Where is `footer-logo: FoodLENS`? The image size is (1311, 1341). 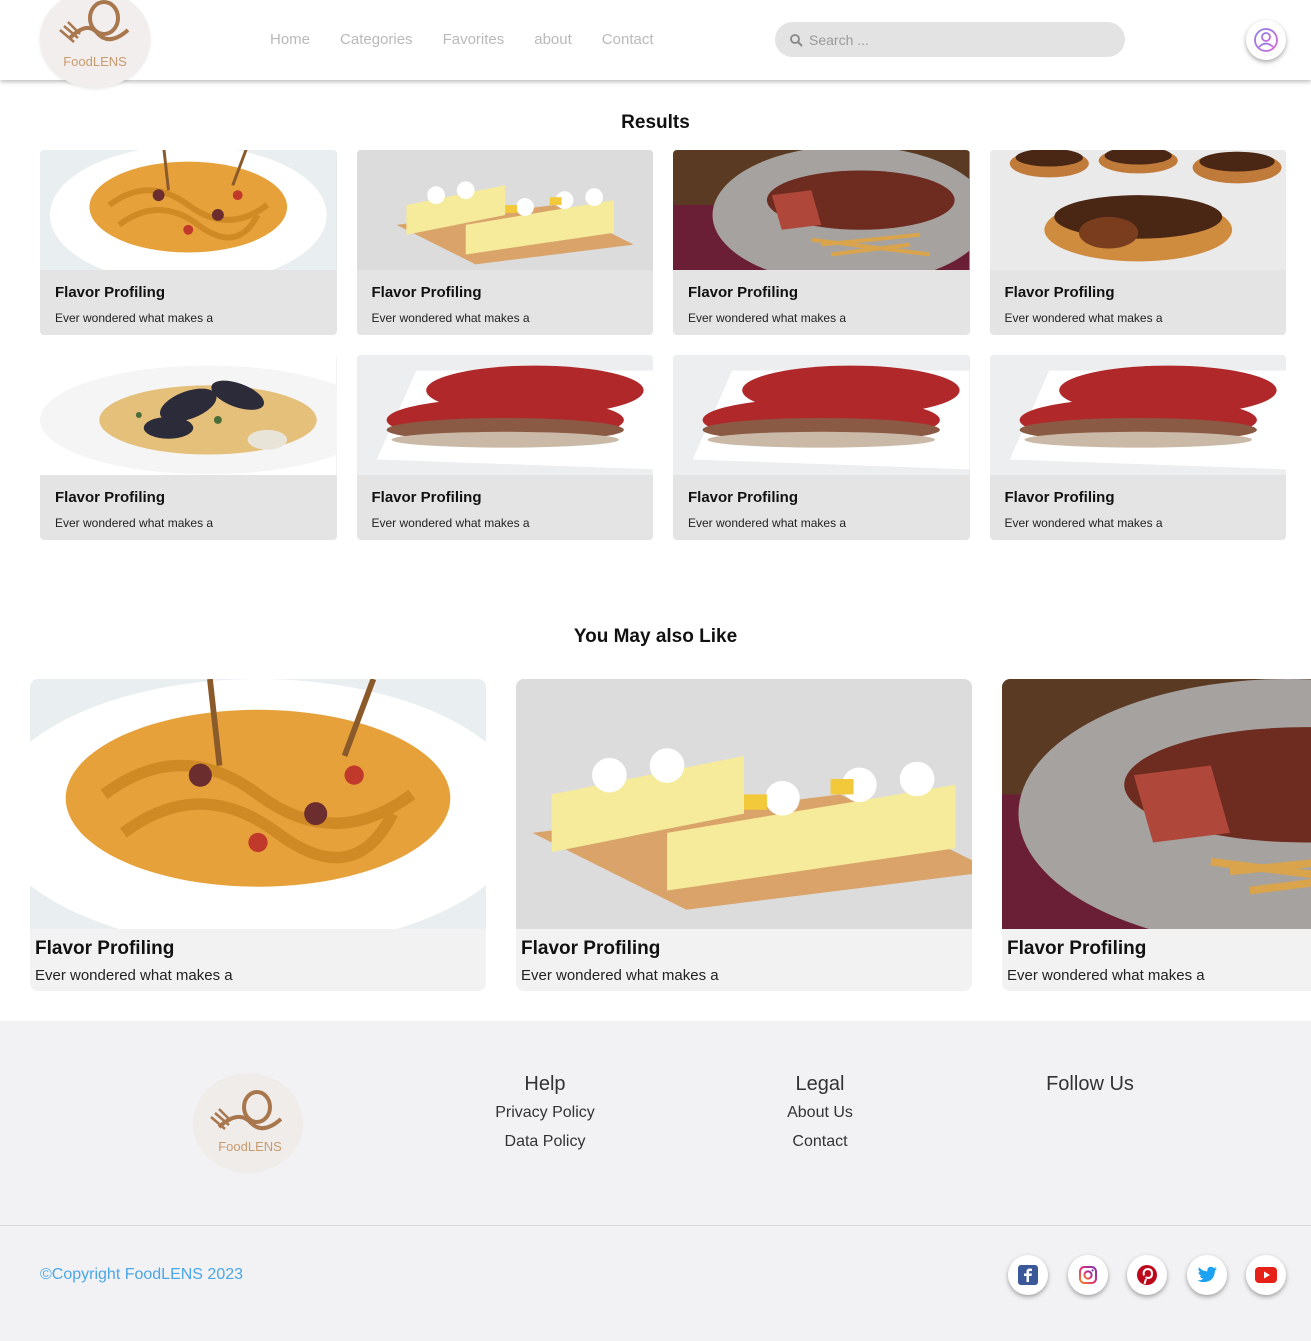
footer-logo: FoodLENS is located at coordinates (248, 1123).